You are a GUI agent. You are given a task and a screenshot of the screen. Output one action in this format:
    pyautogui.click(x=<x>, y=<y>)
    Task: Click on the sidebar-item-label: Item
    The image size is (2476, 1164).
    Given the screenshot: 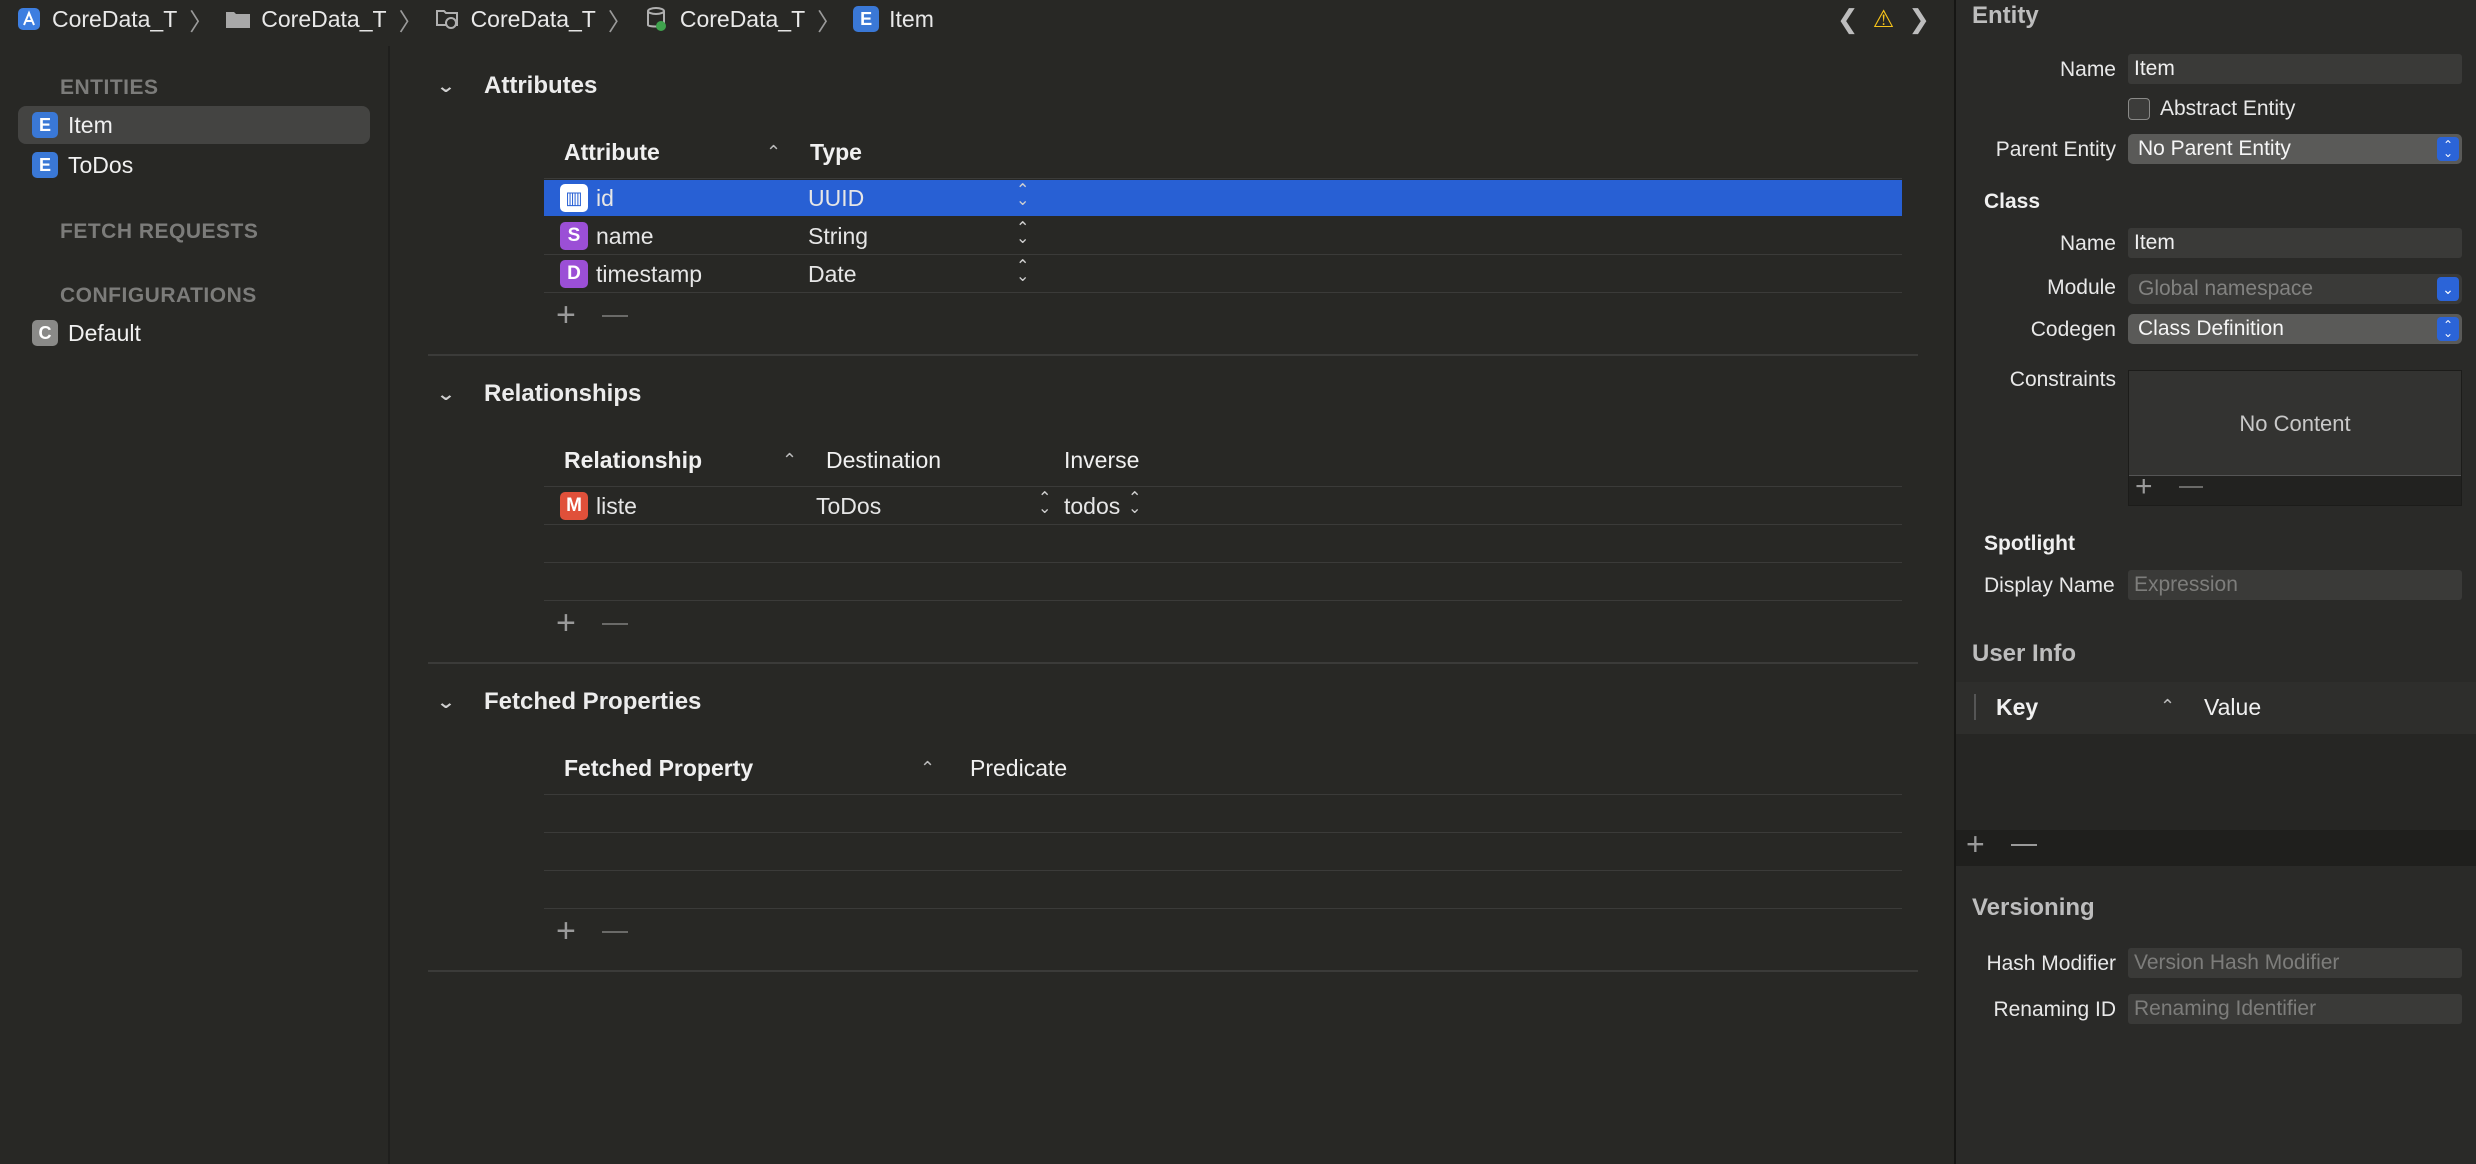 What is the action you would take?
    pyautogui.click(x=90, y=124)
    